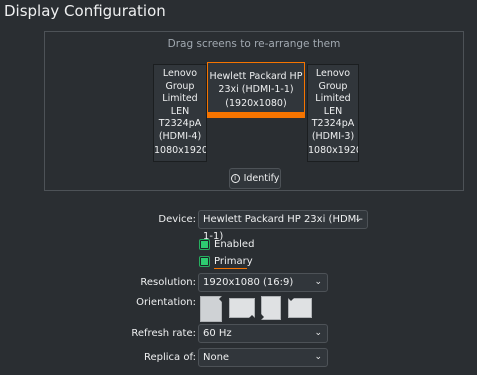 Image resolution: width=477 pixels, height=375 pixels. I want to click on device-label: Device:, so click(177, 219).